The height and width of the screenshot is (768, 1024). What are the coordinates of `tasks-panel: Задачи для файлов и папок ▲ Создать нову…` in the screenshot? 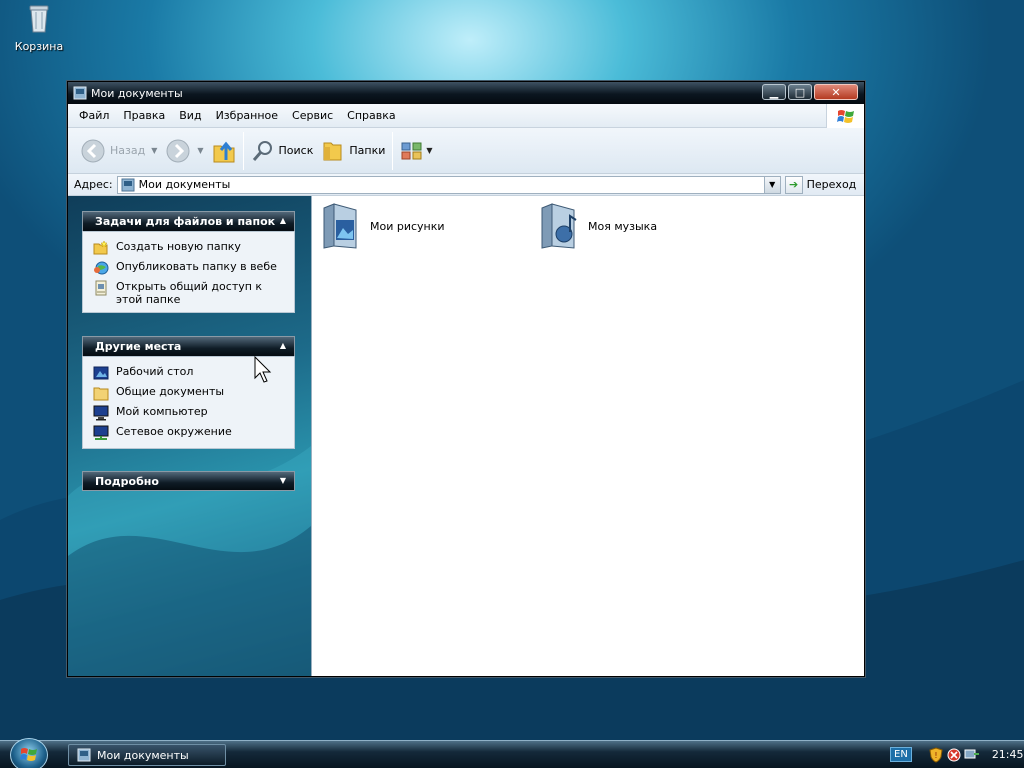 It's located at (188, 262).